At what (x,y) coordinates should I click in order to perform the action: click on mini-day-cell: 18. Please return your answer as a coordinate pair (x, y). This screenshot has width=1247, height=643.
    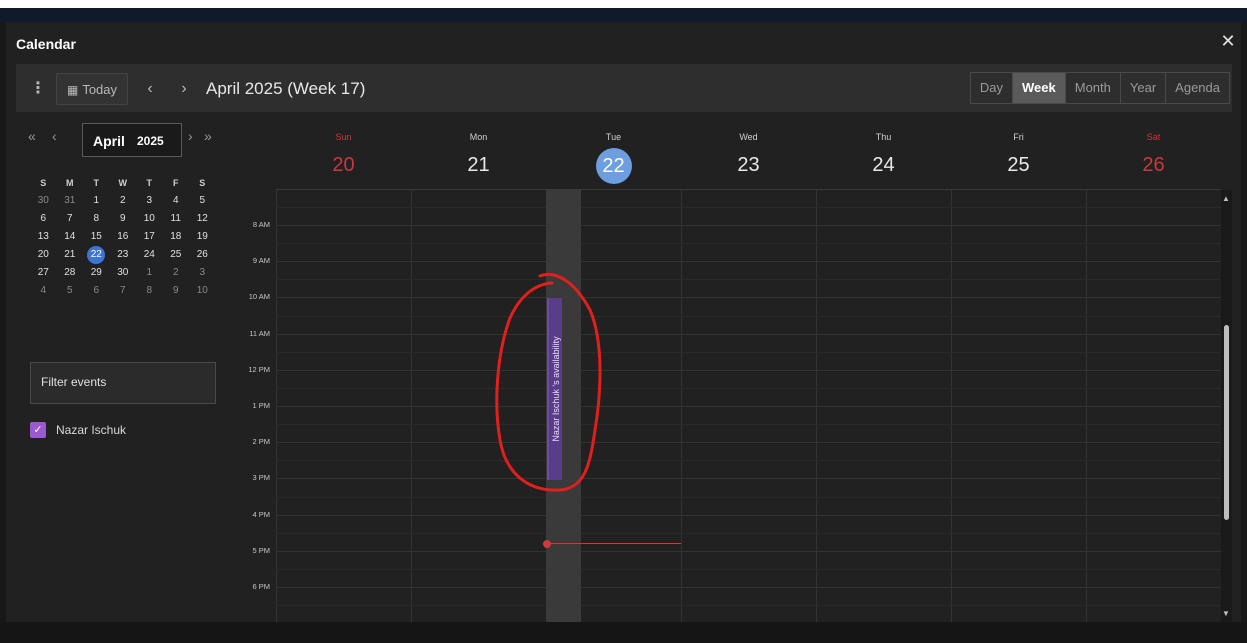
    Looking at the image, I should click on (176, 237).